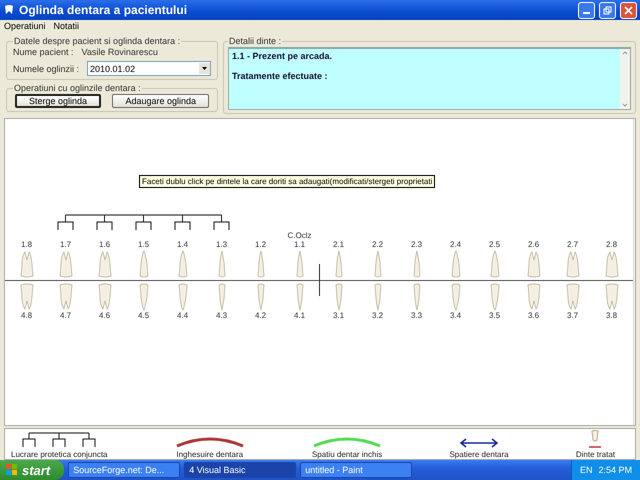 Image resolution: width=640 pixels, height=480 pixels. I want to click on tooth-number: 3.7, so click(572, 316).